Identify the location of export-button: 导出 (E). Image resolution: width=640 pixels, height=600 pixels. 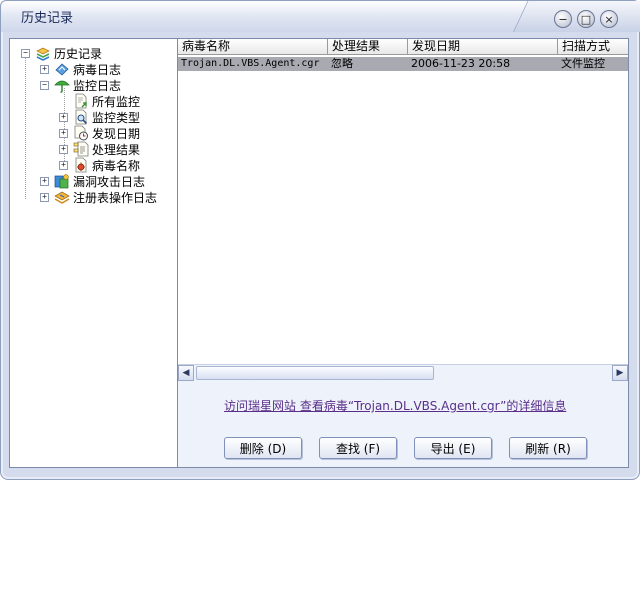
(453, 448).